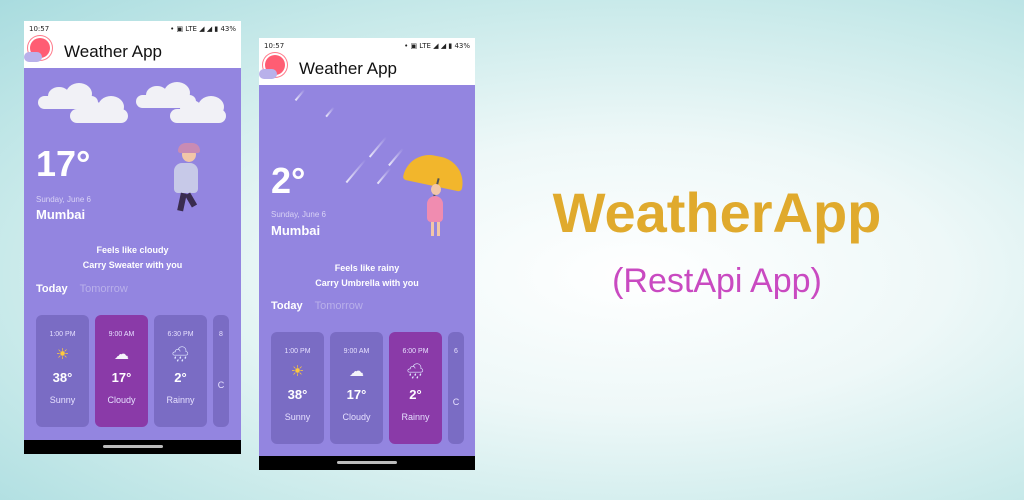 This screenshot has height=500, width=1024. Describe the element at coordinates (456, 388) in the screenshot. I see `forecast-card: 6 C` at that location.